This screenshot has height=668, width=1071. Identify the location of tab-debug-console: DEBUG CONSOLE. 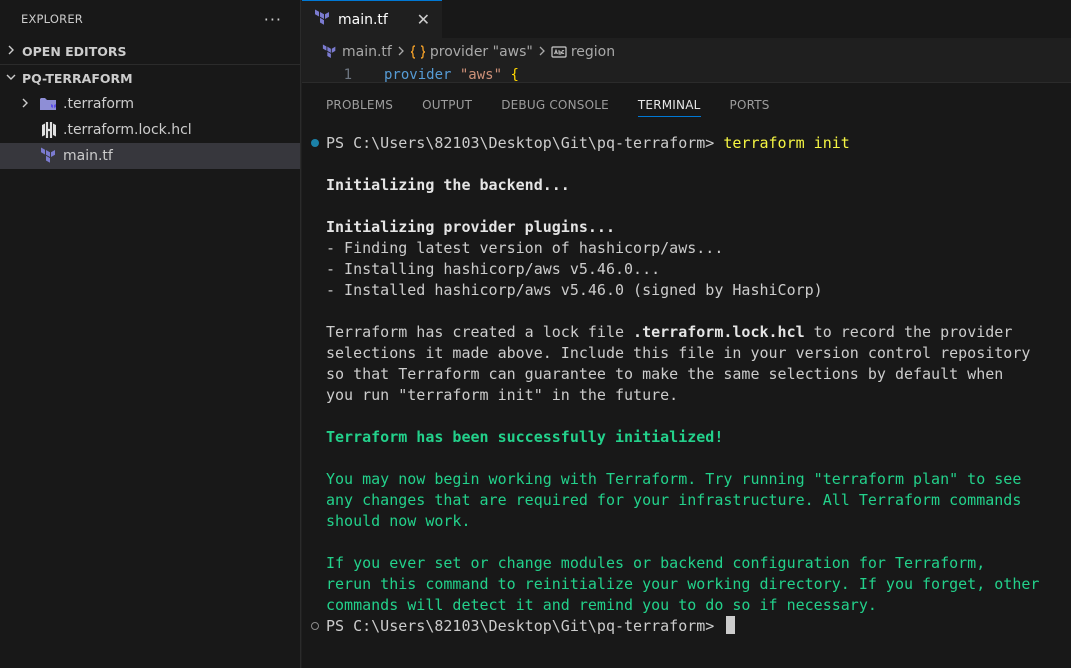
(555, 105).